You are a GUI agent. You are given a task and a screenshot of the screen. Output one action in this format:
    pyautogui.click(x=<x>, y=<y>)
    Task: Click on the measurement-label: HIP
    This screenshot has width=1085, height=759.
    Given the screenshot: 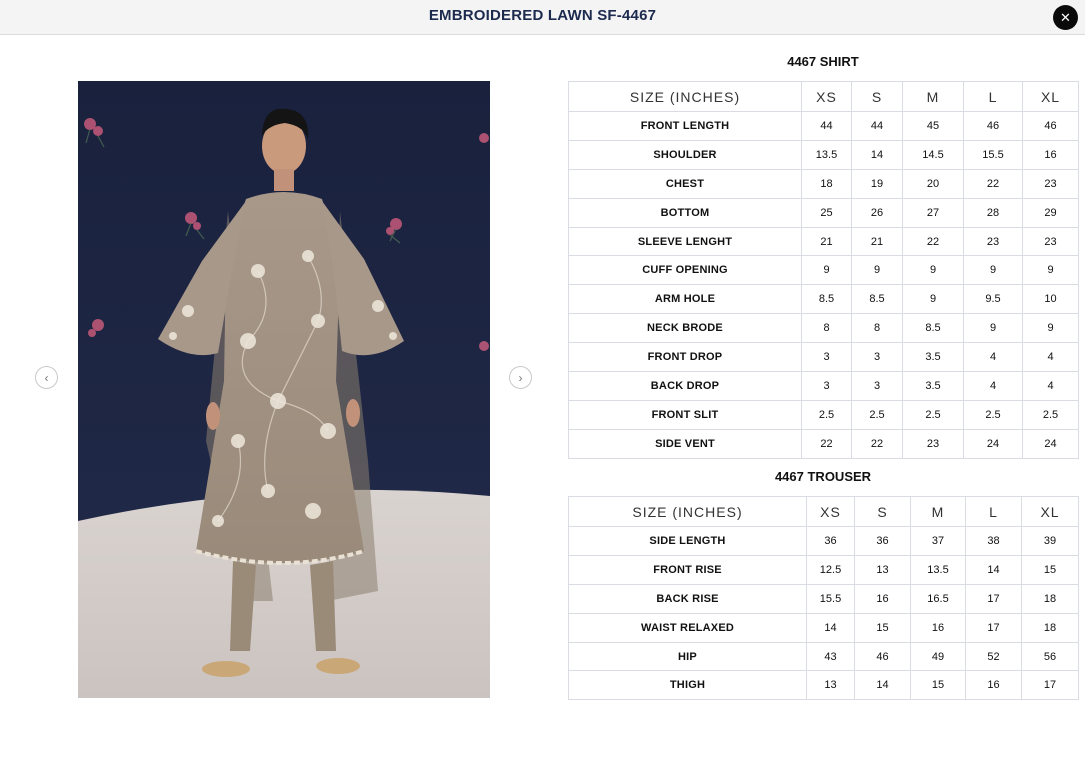 What is the action you would take?
    pyautogui.click(x=687, y=656)
    